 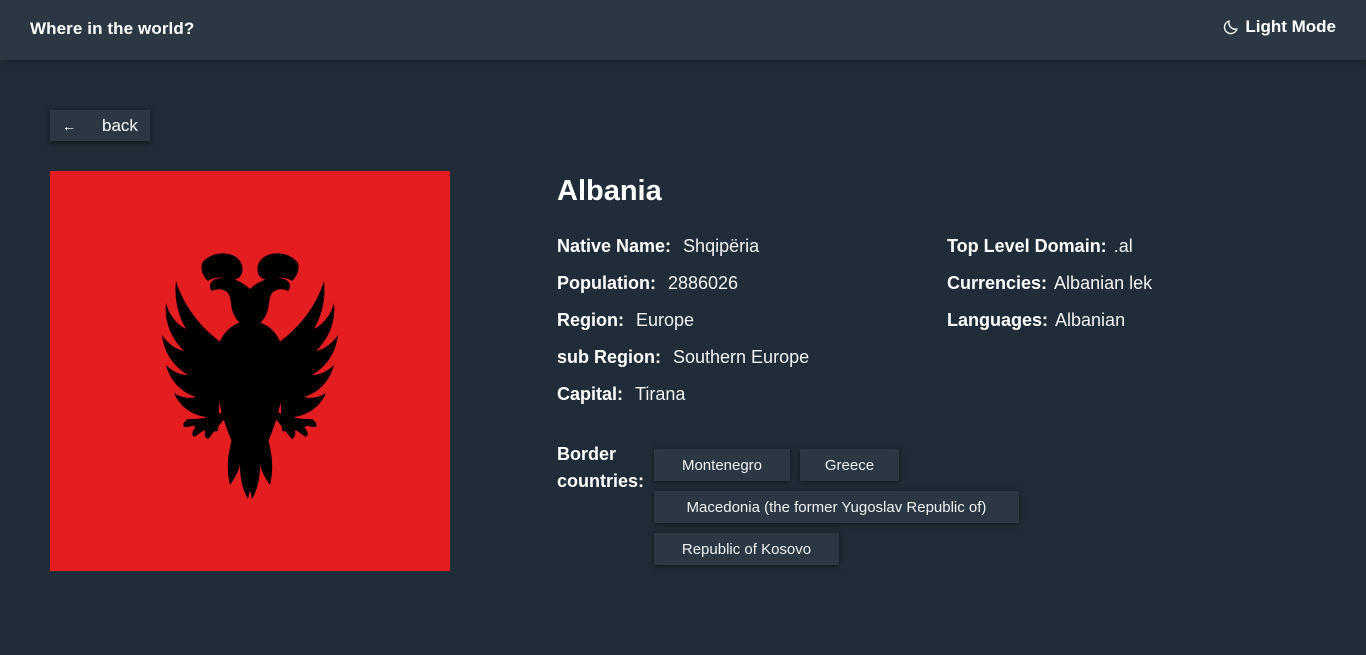 I want to click on population-row: Population: 2886026, so click(x=647, y=283).